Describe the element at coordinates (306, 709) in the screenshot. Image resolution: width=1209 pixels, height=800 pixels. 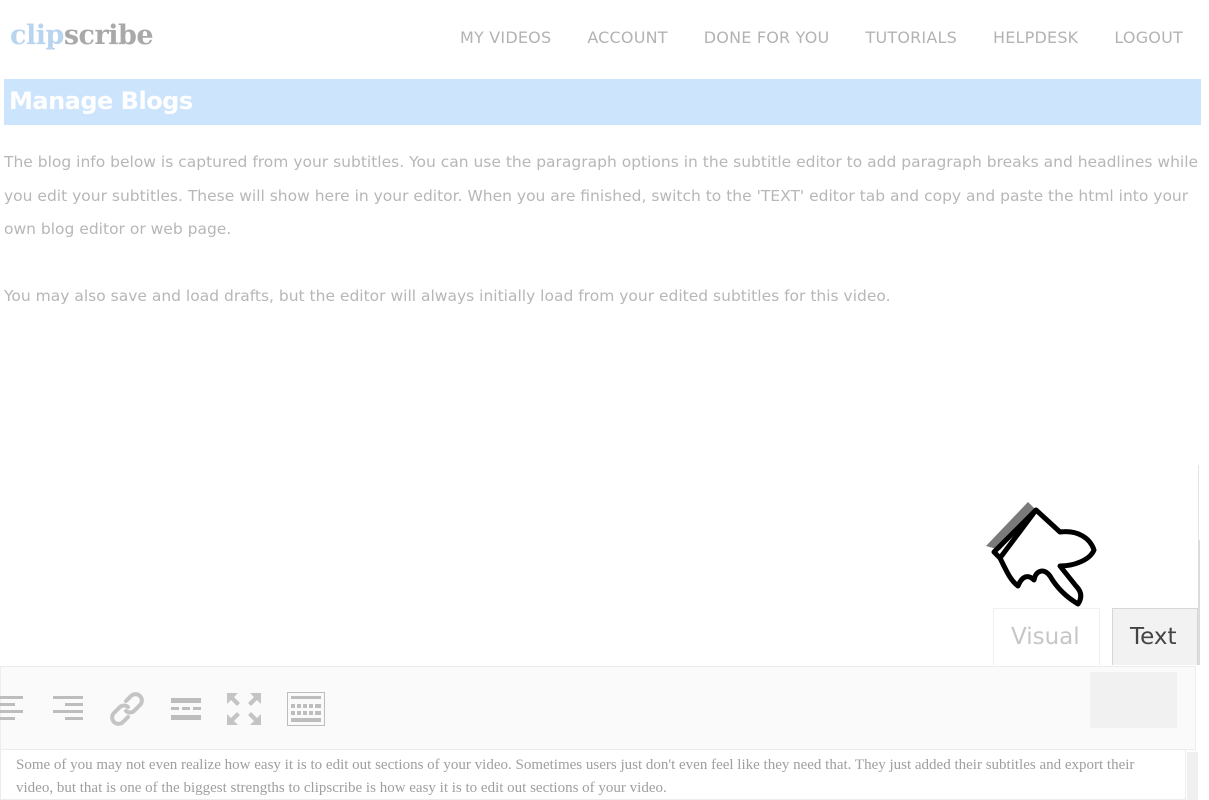
I see `toolbar-toggle-icon` at that location.